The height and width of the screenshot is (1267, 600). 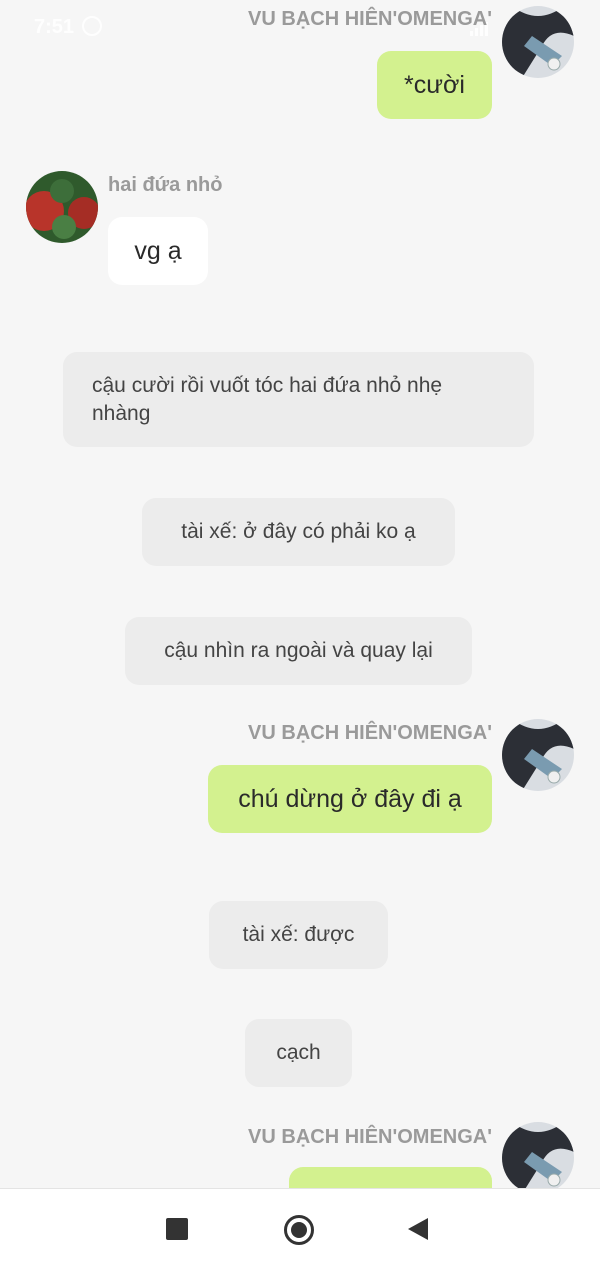 I want to click on narration-bubble: tài xế: được, so click(x=298, y=935).